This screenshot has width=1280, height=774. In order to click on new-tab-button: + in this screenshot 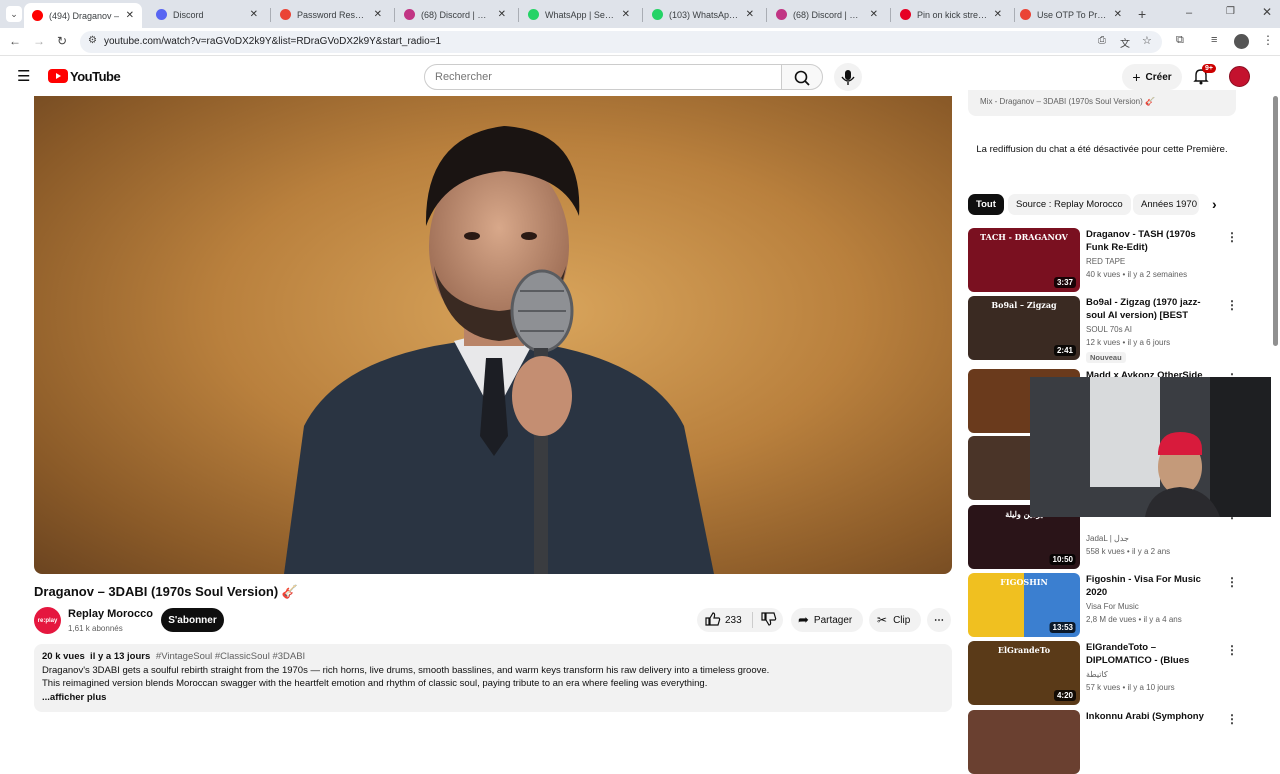, I will do `click(1142, 14)`.